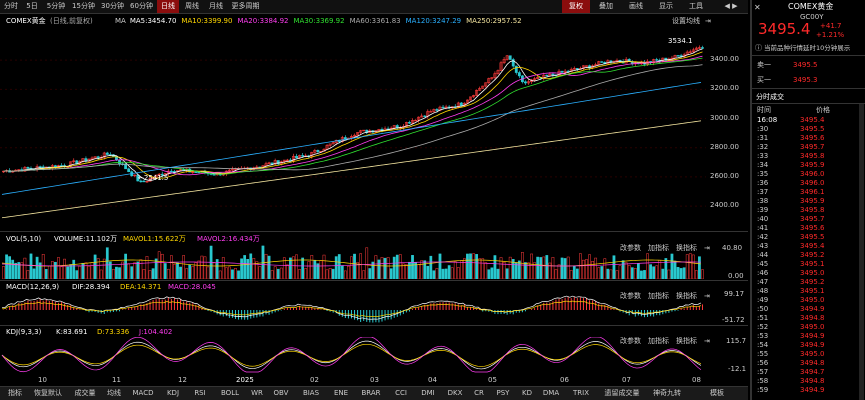 This screenshot has height=400, width=865. Describe the element at coordinates (245, 6) in the screenshot. I see `period-9: 更多周期` at that location.